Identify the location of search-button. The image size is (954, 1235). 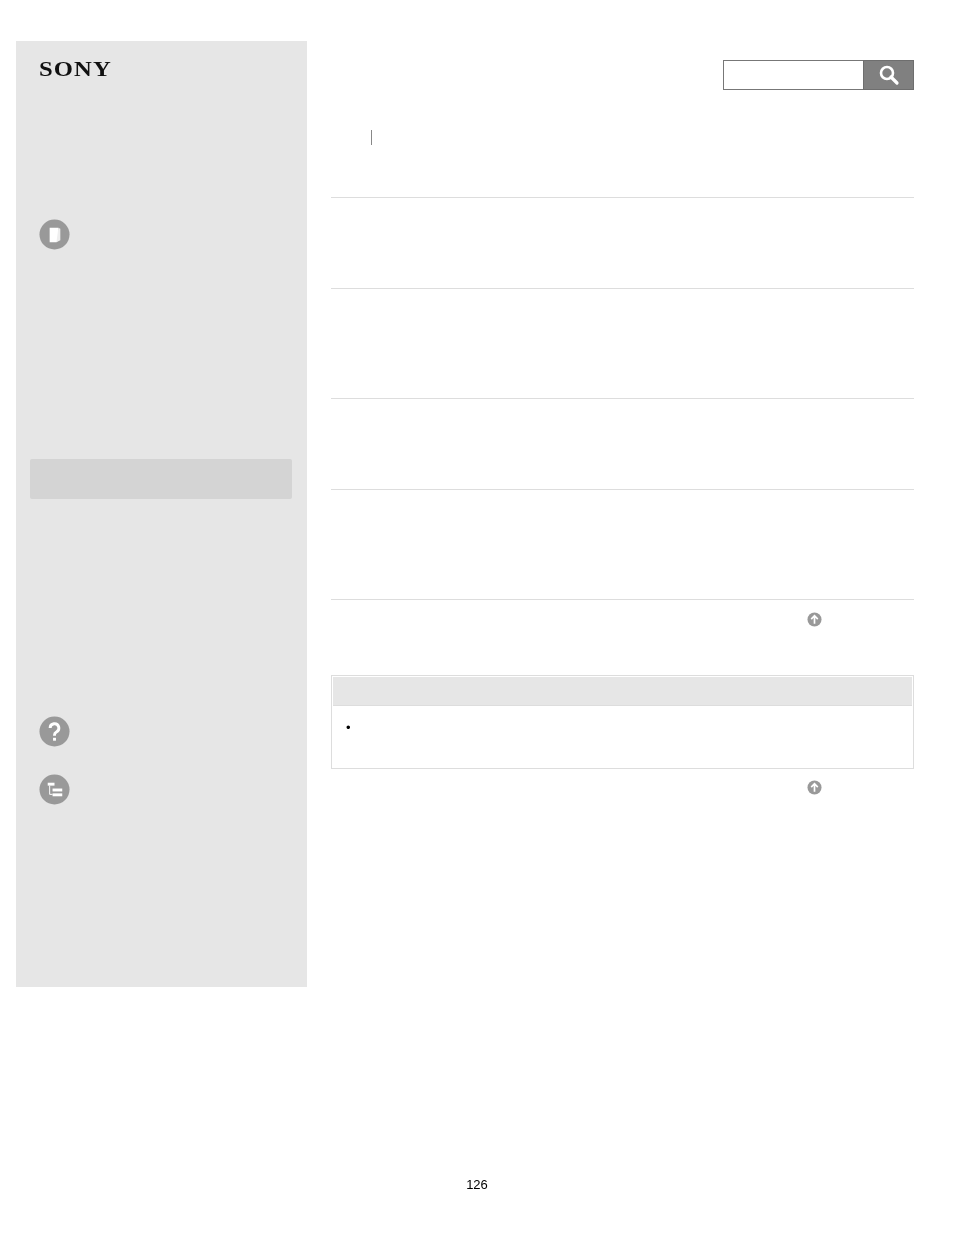
(888, 75).